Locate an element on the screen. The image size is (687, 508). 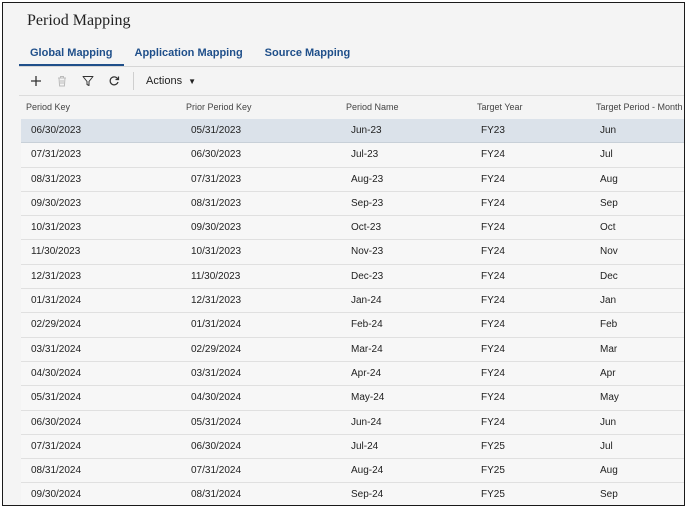
table-row: 07/31/2023 06/30/2023 Jul-23 FY24 Jul is located at coordinates (352, 155).